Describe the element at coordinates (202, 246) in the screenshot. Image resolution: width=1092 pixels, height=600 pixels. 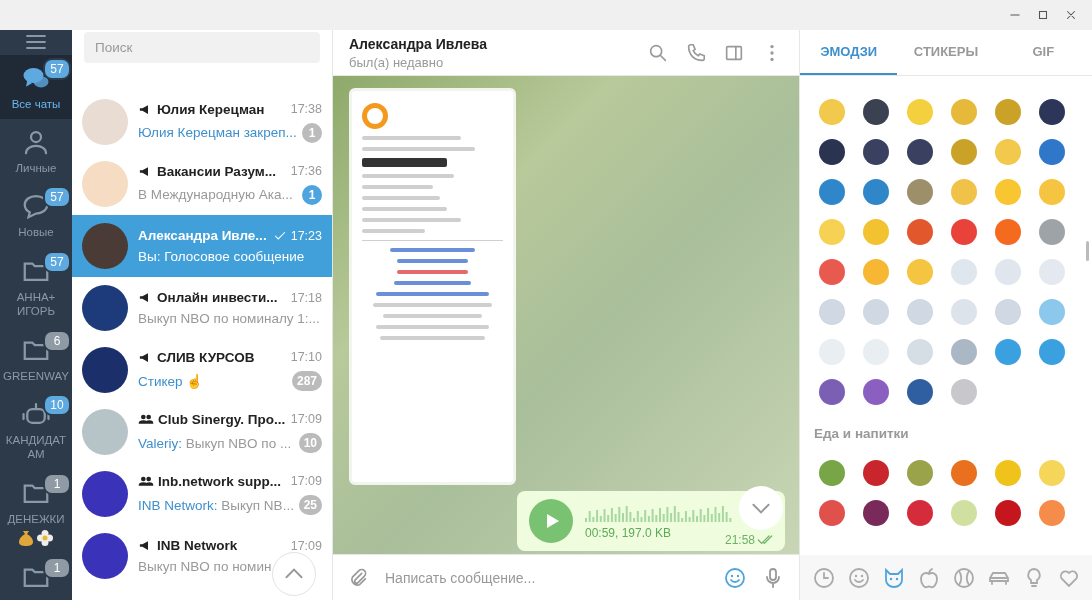
I see `chat-list-item: Александра Ивле... 17:23 Вы: Голосовое сообщение` at that location.